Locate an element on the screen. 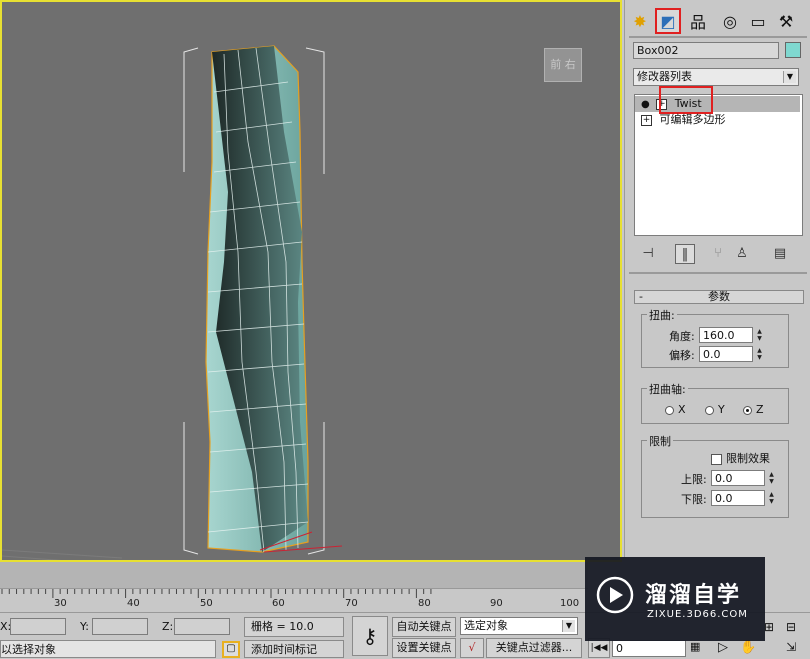 This screenshot has width=810, height=659. lower-limit-spinner: ▲ ▼ is located at coordinates (771, 498).